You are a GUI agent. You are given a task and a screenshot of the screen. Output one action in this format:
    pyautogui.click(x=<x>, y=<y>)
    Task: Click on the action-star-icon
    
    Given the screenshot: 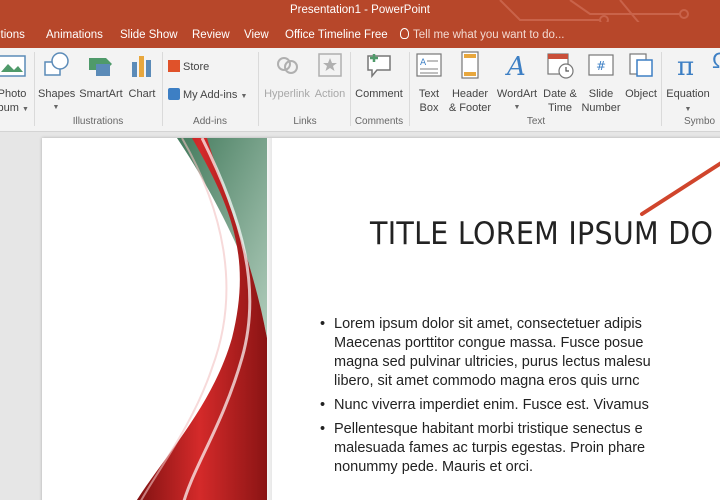 What is the action you would take?
    pyautogui.click(x=330, y=65)
    